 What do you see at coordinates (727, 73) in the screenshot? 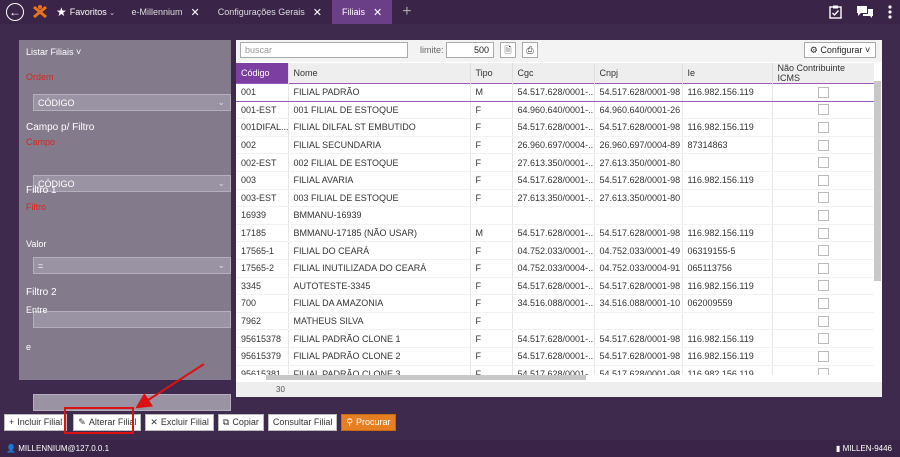
I see `column-header: Ie` at bounding box center [727, 73].